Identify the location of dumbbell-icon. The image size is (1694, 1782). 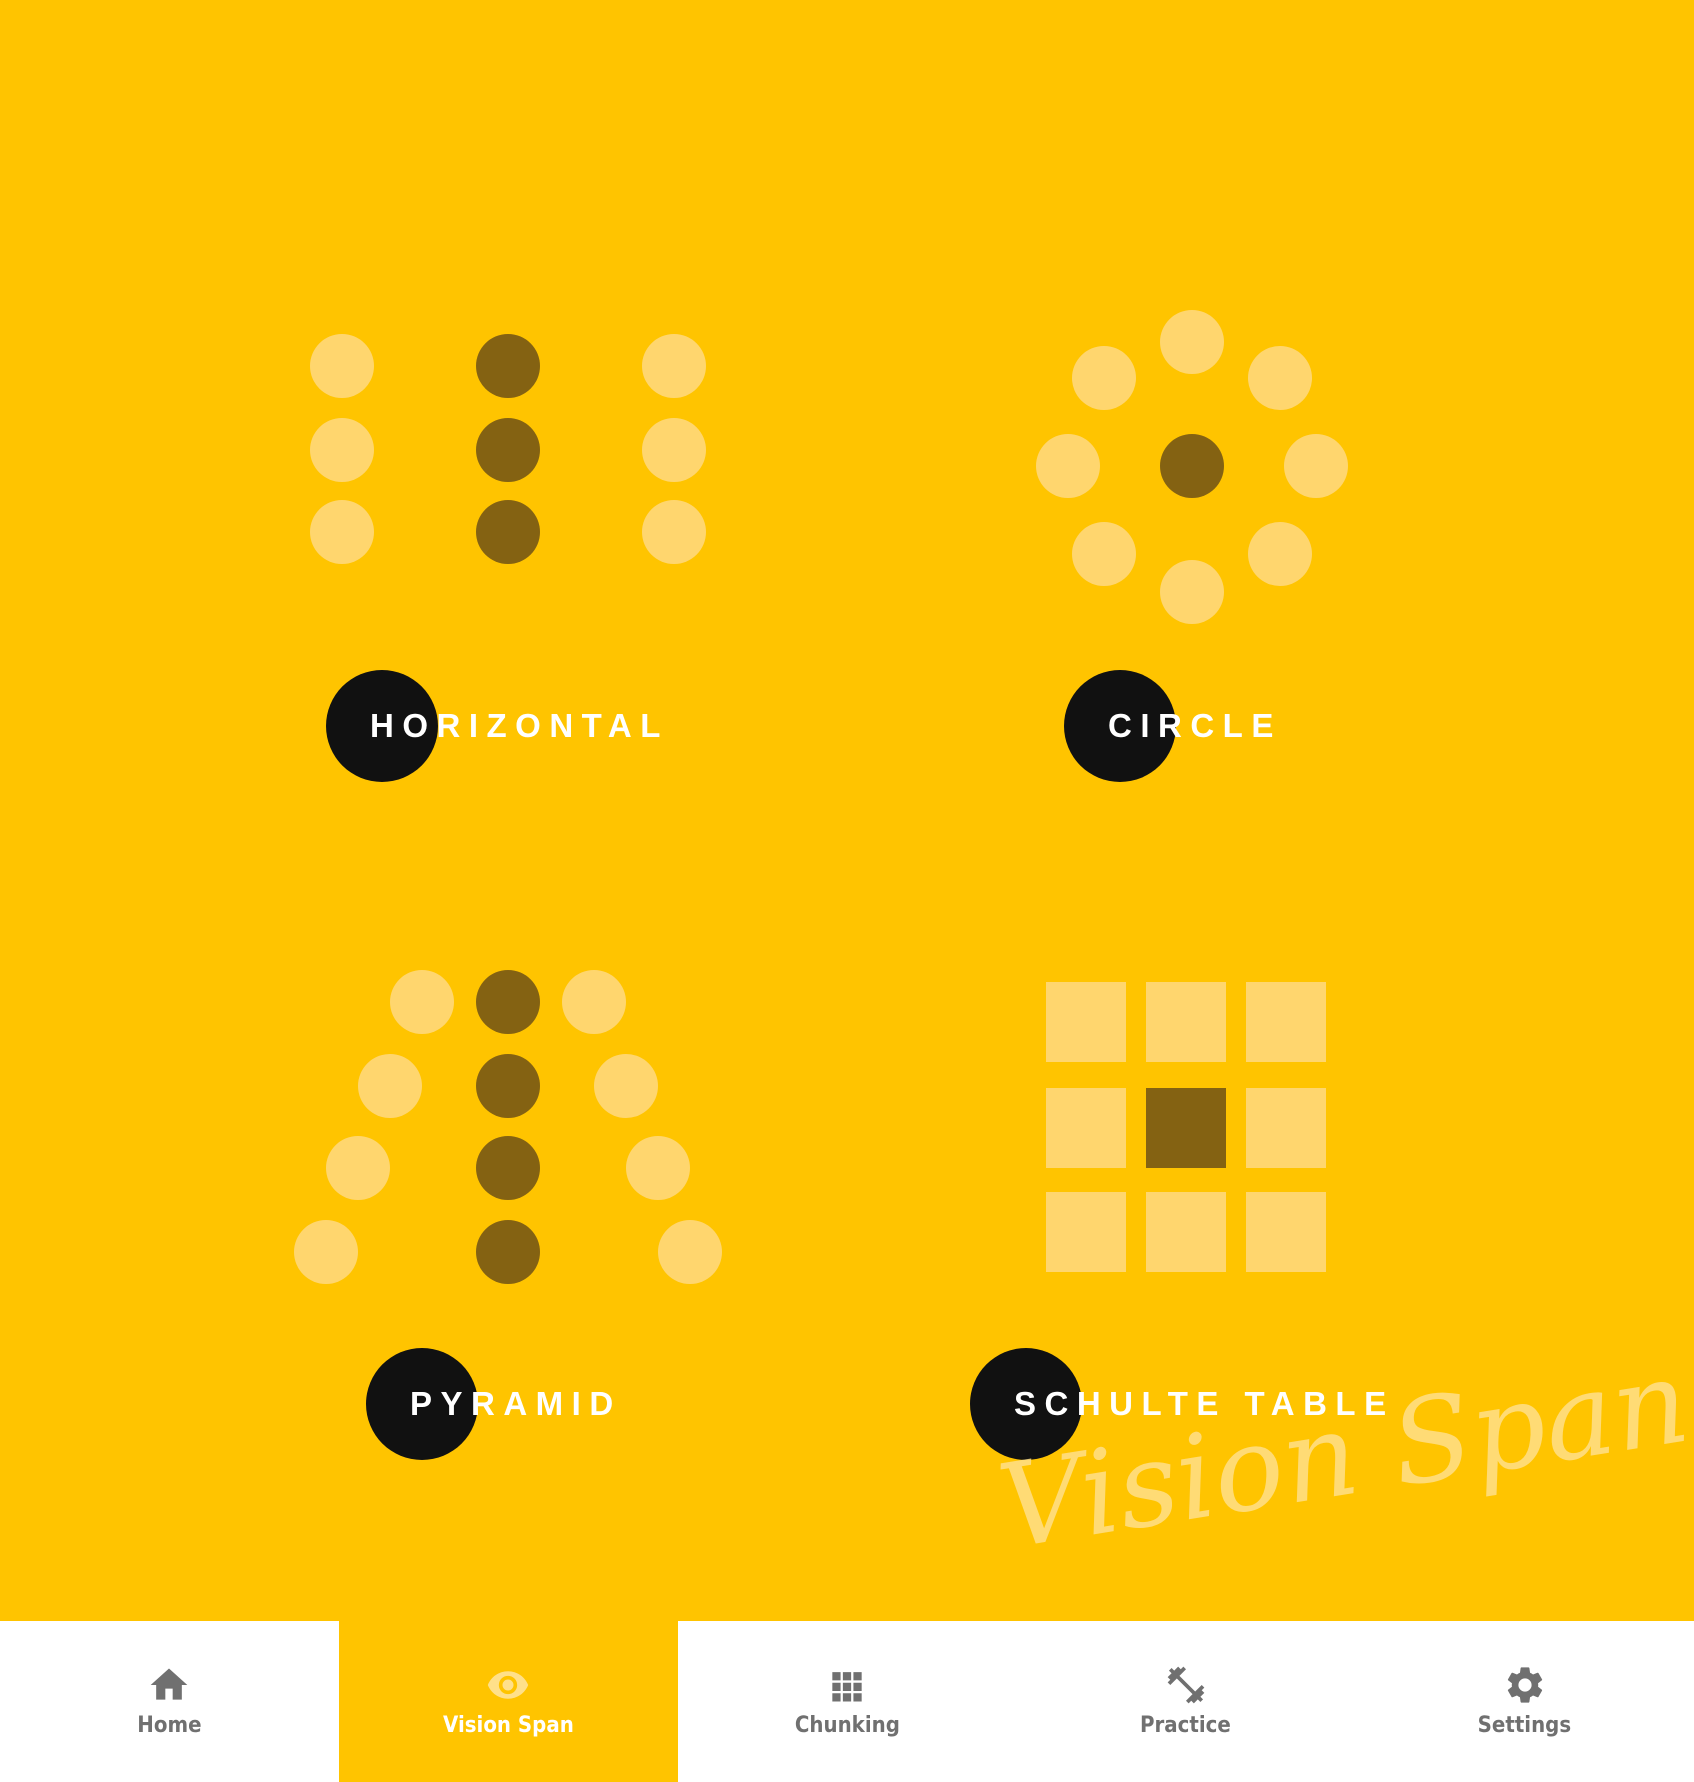
(1186, 1685).